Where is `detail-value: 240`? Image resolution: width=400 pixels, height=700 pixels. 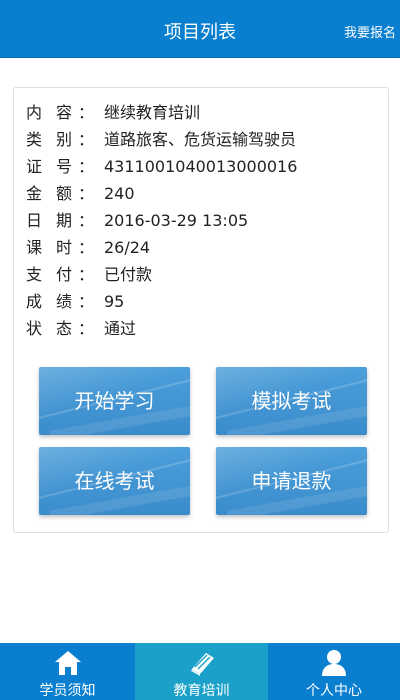
detail-value: 240 is located at coordinates (119, 193).